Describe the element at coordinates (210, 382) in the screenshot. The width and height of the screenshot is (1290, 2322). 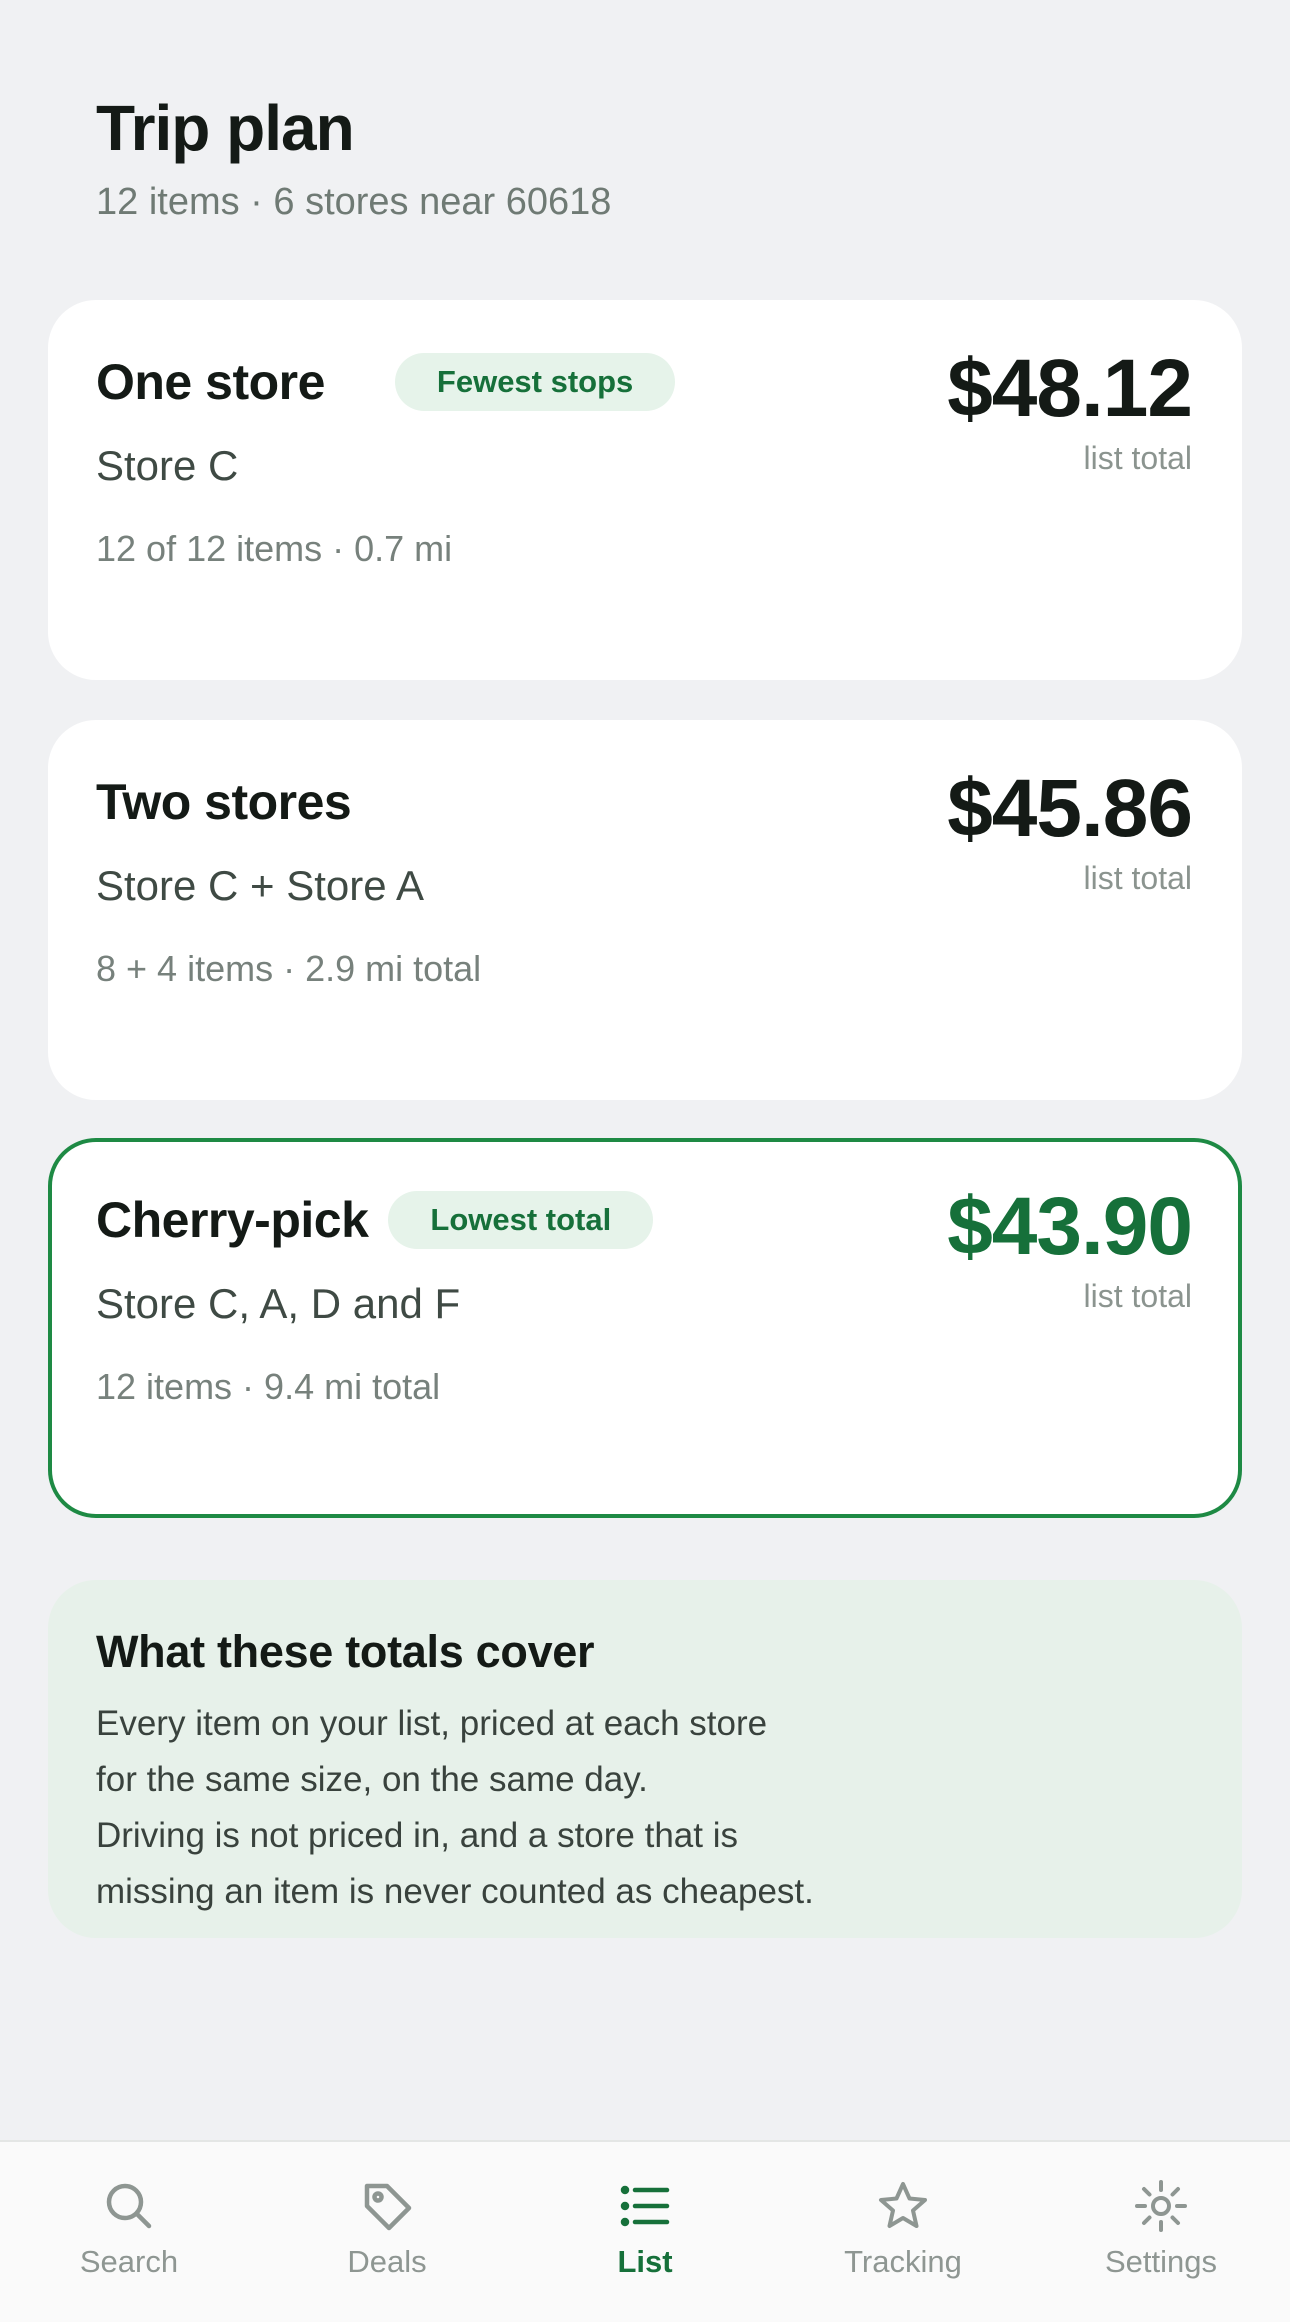
I see `plan-title: One store` at that location.